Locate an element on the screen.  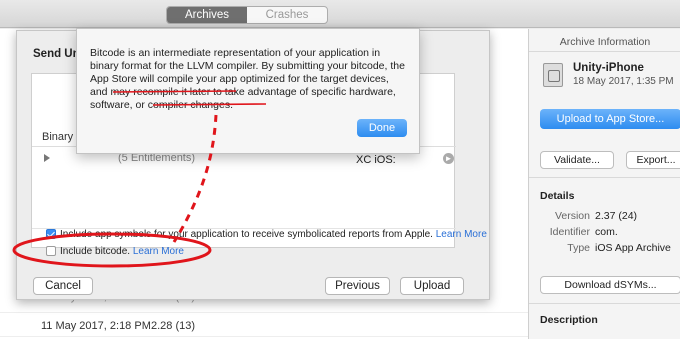
inspector-title: Archive Information is located at coordinates (605, 42).